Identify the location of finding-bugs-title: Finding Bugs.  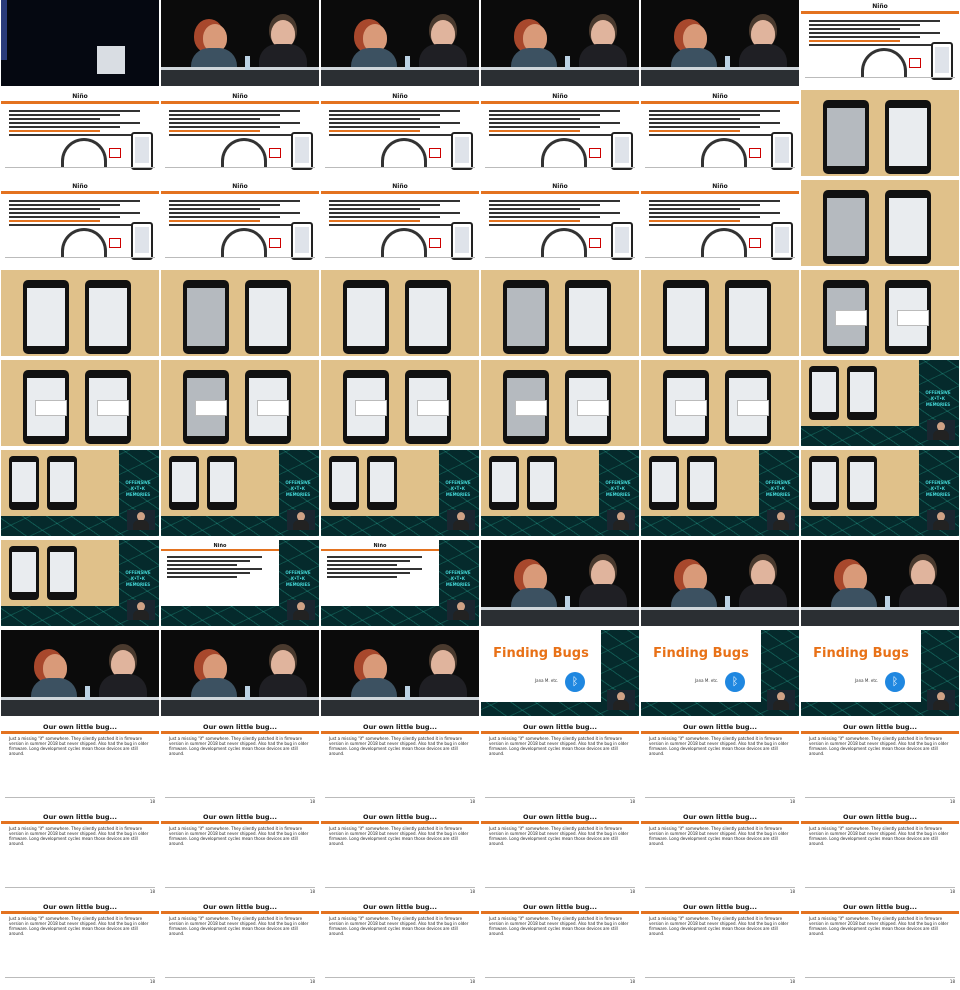
(541, 653).